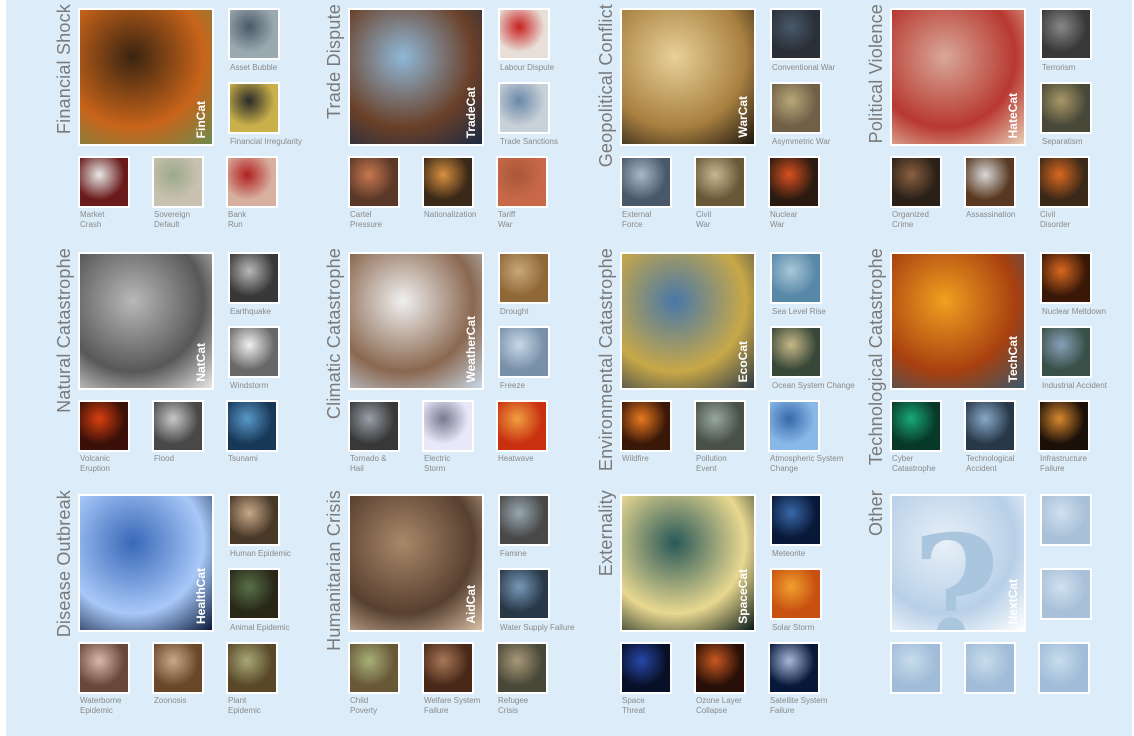 The width and height of the screenshot is (1134, 736). What do you see at coordinates (958, 563) in the screenshot?
I see `category-main-image: NextCat?` at bounding box center [958, 563].